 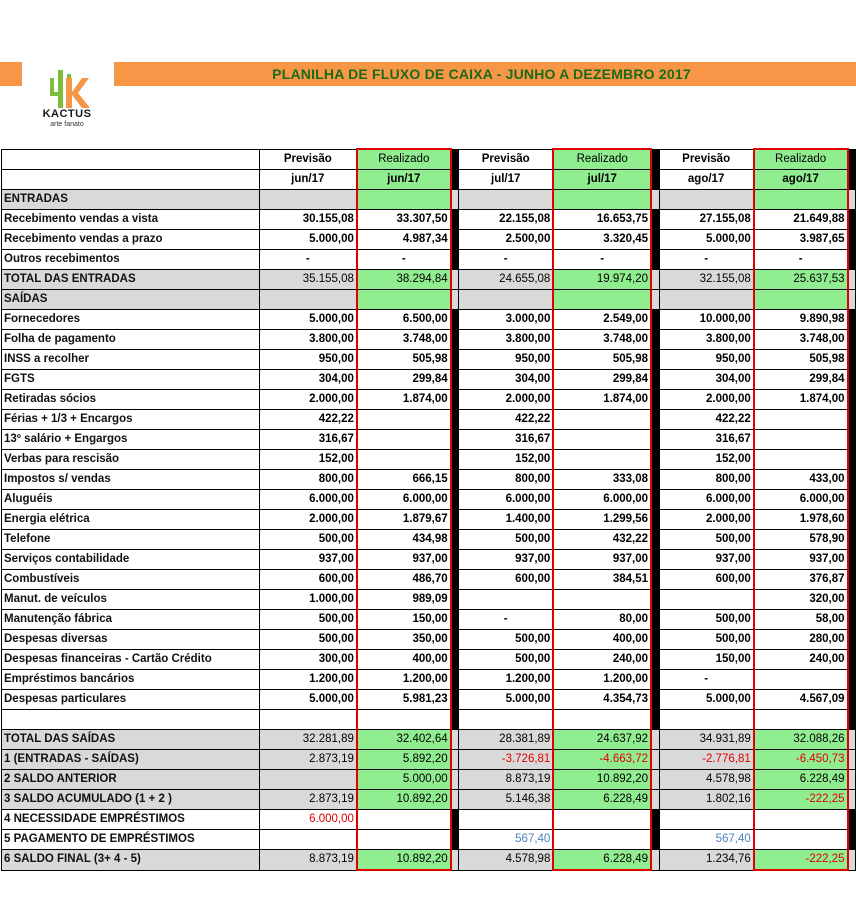 I want to click on previsao-cell: 422,22, so click(x=506, y=419).